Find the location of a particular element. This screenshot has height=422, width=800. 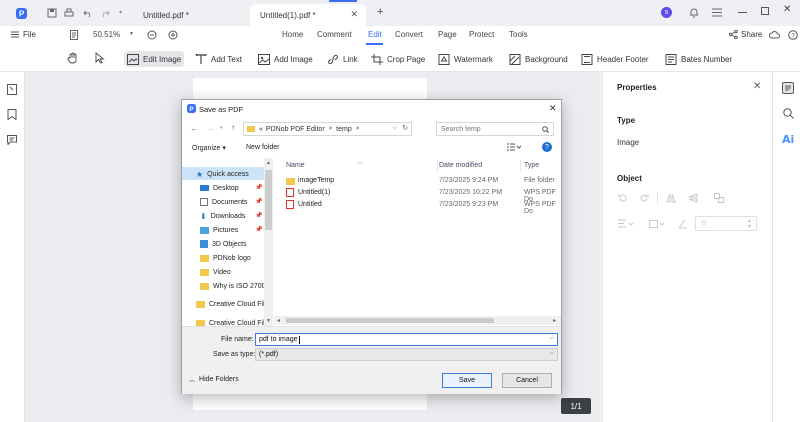

nav-item-iso-folder: Why is ISO 2700 is located at coordinates (233, 286).